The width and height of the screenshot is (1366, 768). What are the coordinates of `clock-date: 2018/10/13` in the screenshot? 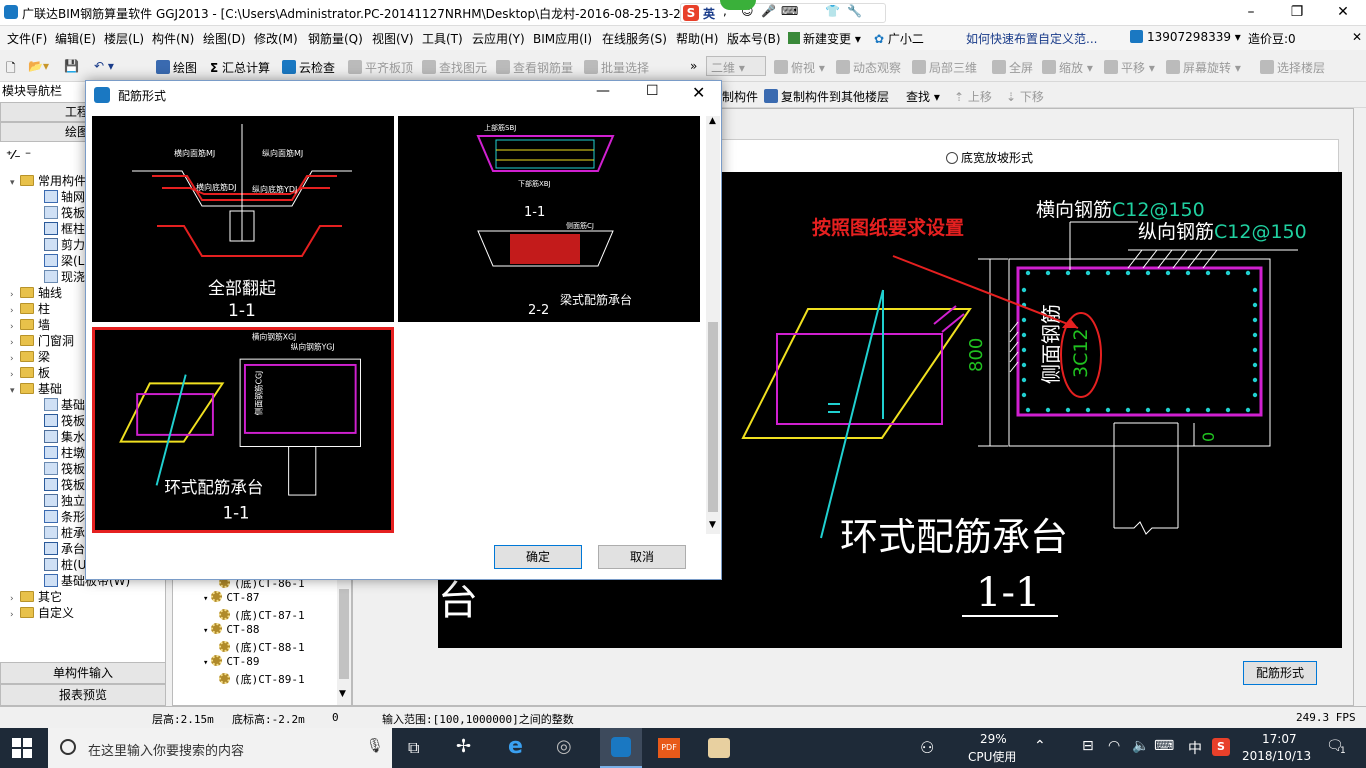 It's located at (1276, 756).